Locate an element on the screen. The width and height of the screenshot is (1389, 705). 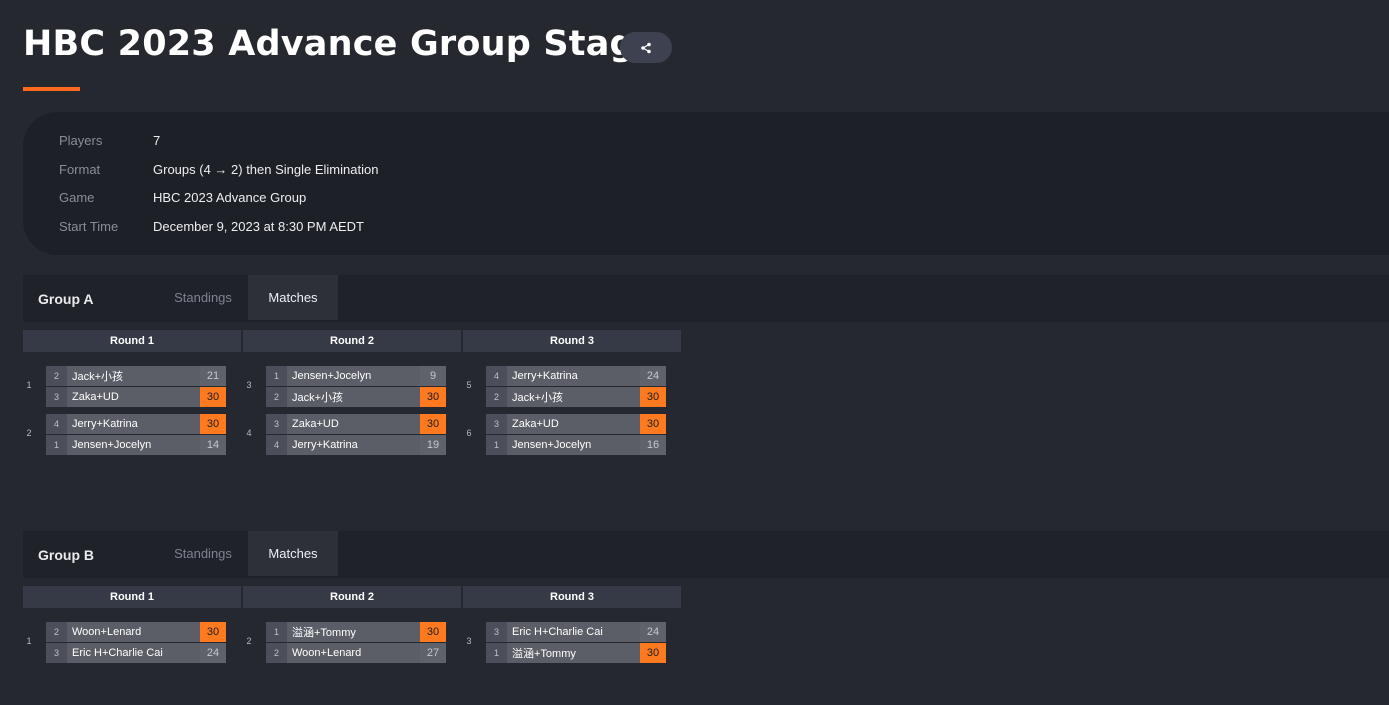
match: 3 3 Eric H+Charlie Cai 24 1 溢涵+Tommy 30 is located at coordinates (574, 643).